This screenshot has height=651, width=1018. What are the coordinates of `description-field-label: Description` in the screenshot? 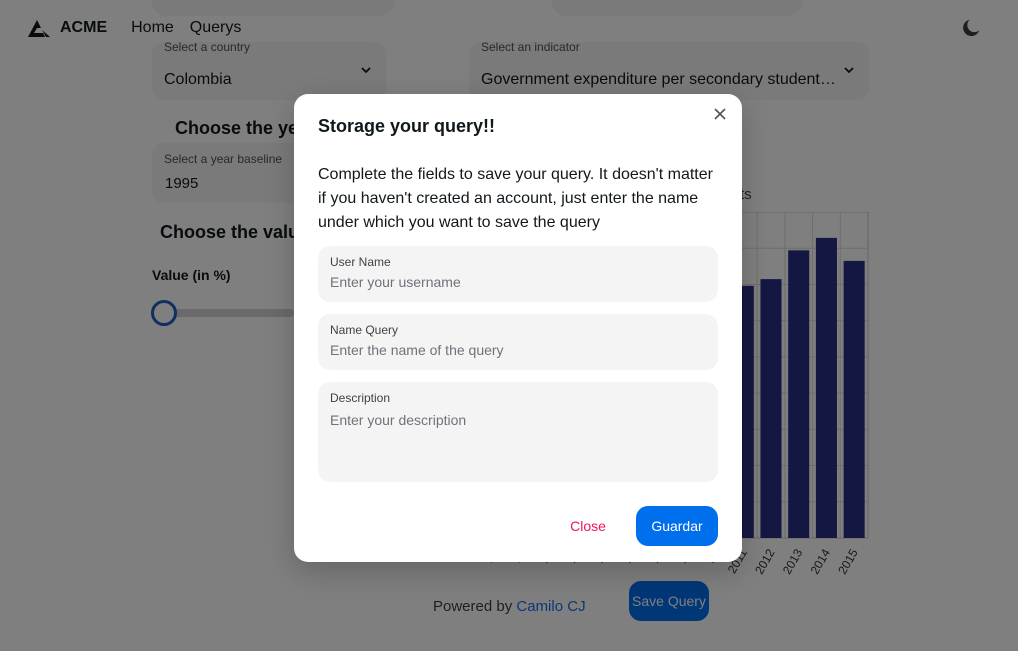 It's located at (360, 398).